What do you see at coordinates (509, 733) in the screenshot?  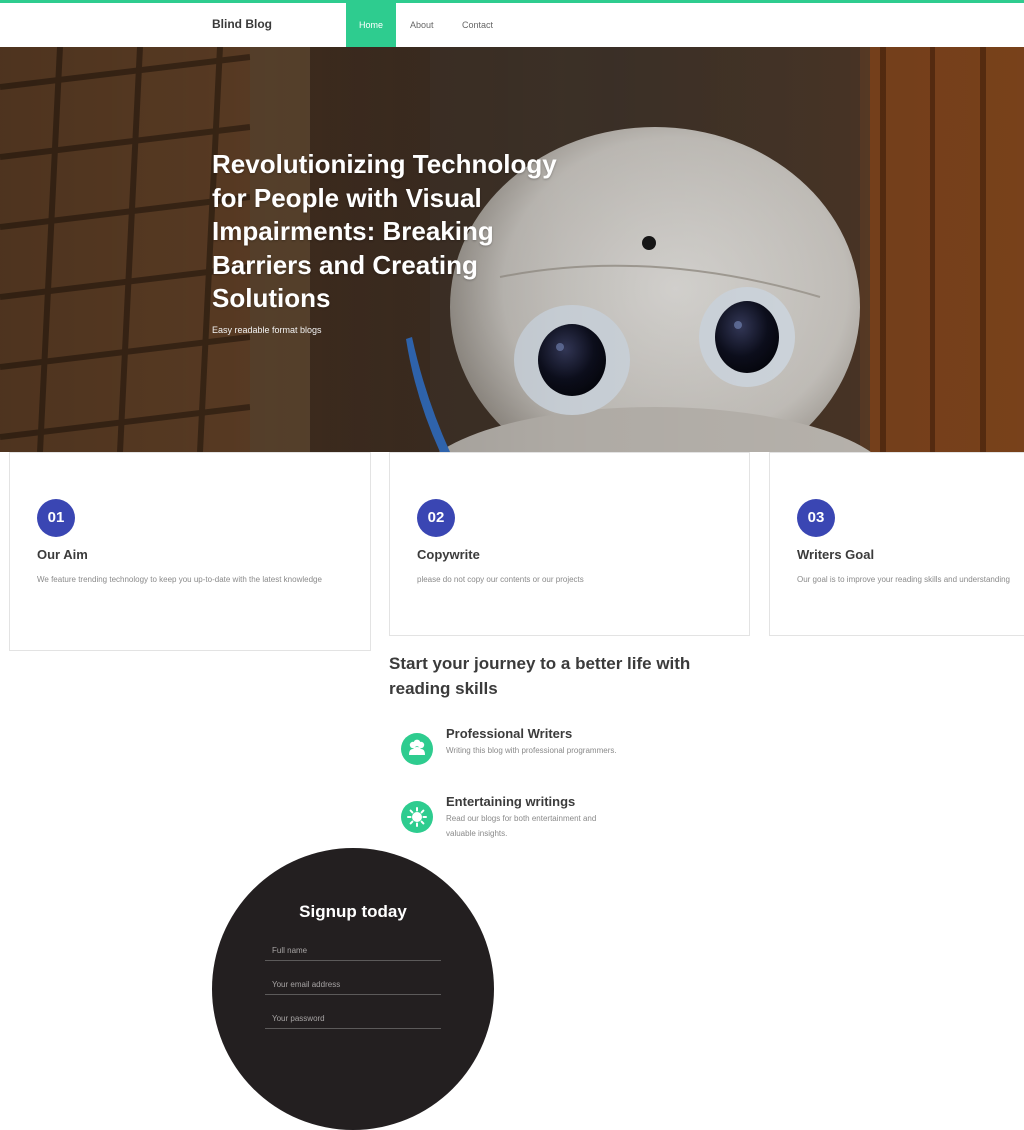 I see `journey-item-title: Professional Writers` at bounding box center [509, 733].